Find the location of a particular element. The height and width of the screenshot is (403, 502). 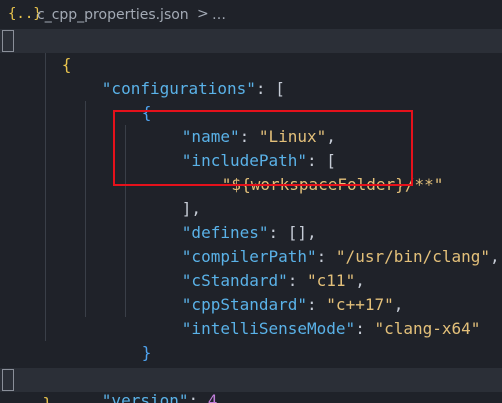

json-number: 4 is located at coordinates (212, 397).